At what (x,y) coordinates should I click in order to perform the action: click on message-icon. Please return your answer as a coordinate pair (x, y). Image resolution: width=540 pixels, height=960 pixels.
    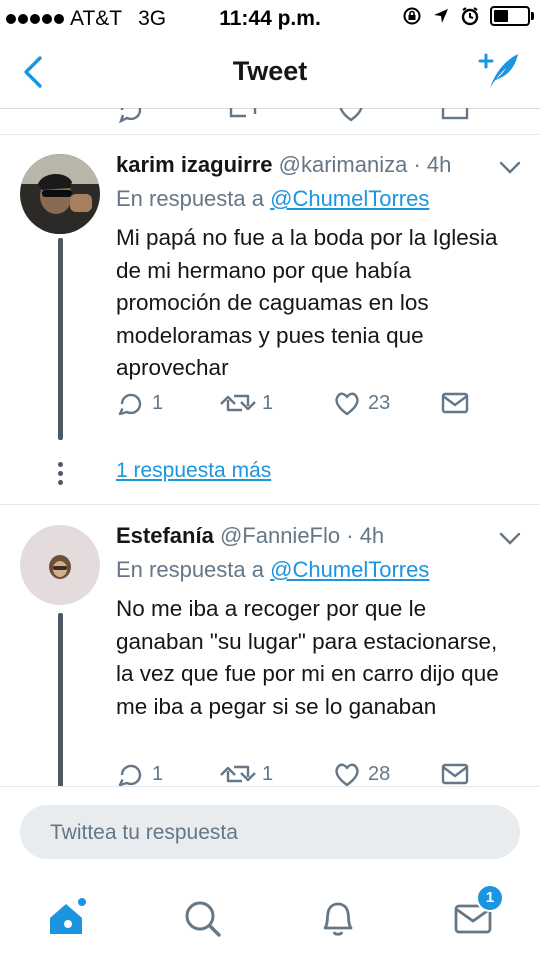
    Looking at the image, I should click on (455, 116).